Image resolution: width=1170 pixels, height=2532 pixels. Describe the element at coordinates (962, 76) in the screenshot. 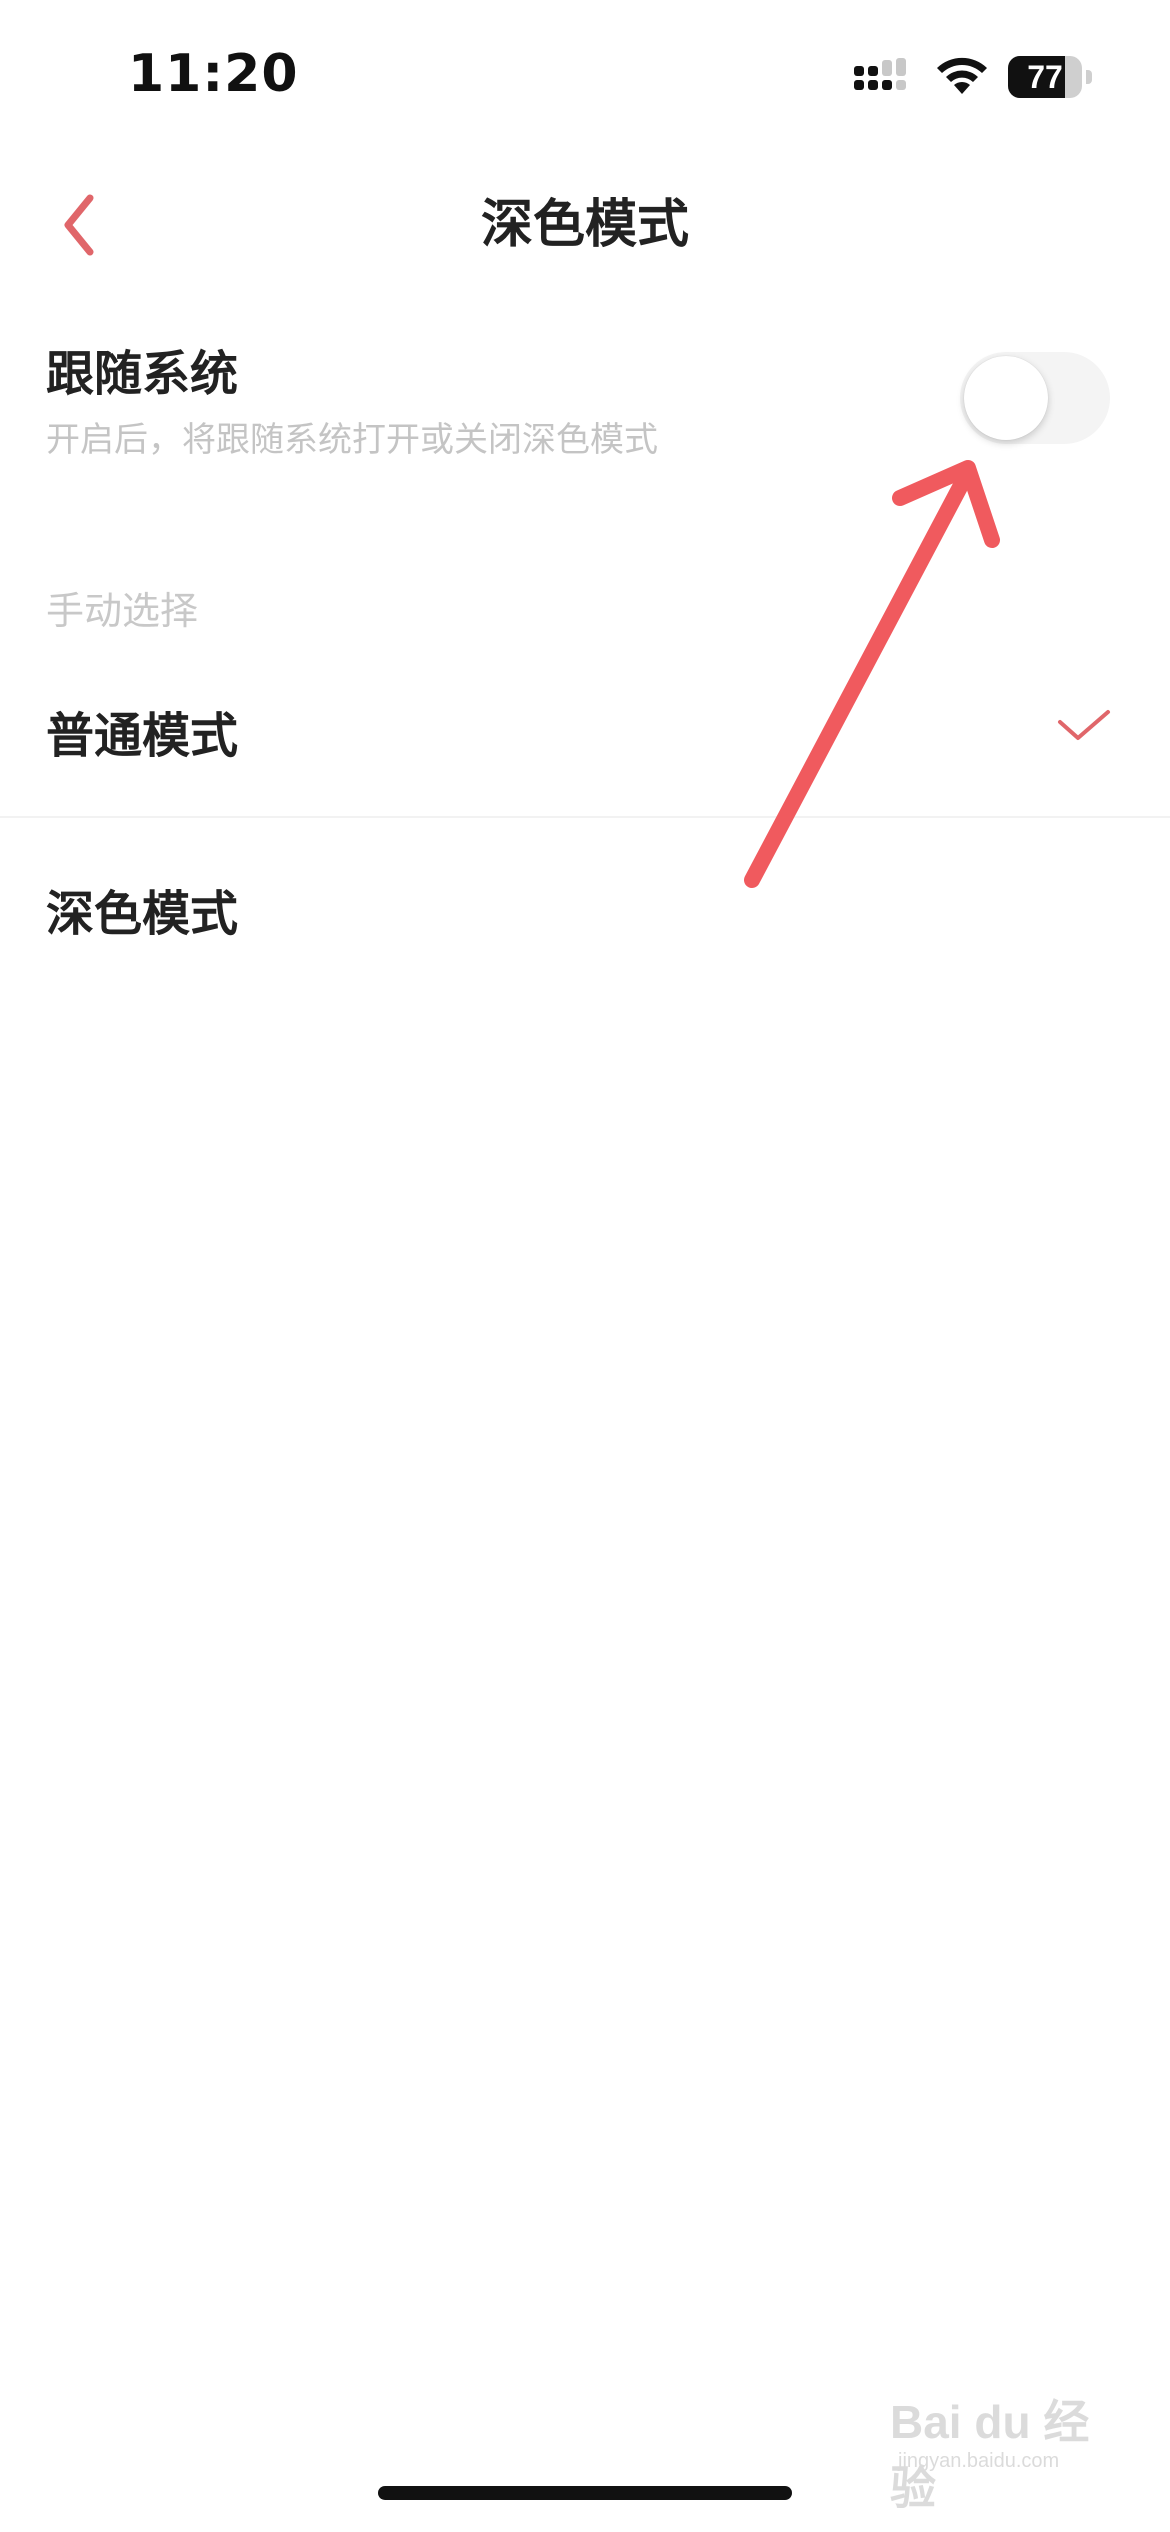

I see `wifi-icon` at that location.